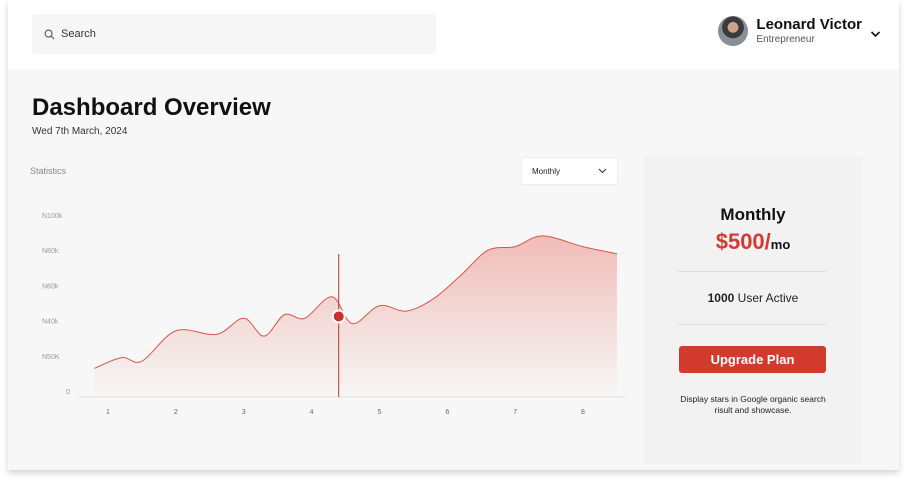  What do you see at coordinates (753, 214) in the screenshot?
I see `plan-name: Monthly` at bounding box center [753, 214].